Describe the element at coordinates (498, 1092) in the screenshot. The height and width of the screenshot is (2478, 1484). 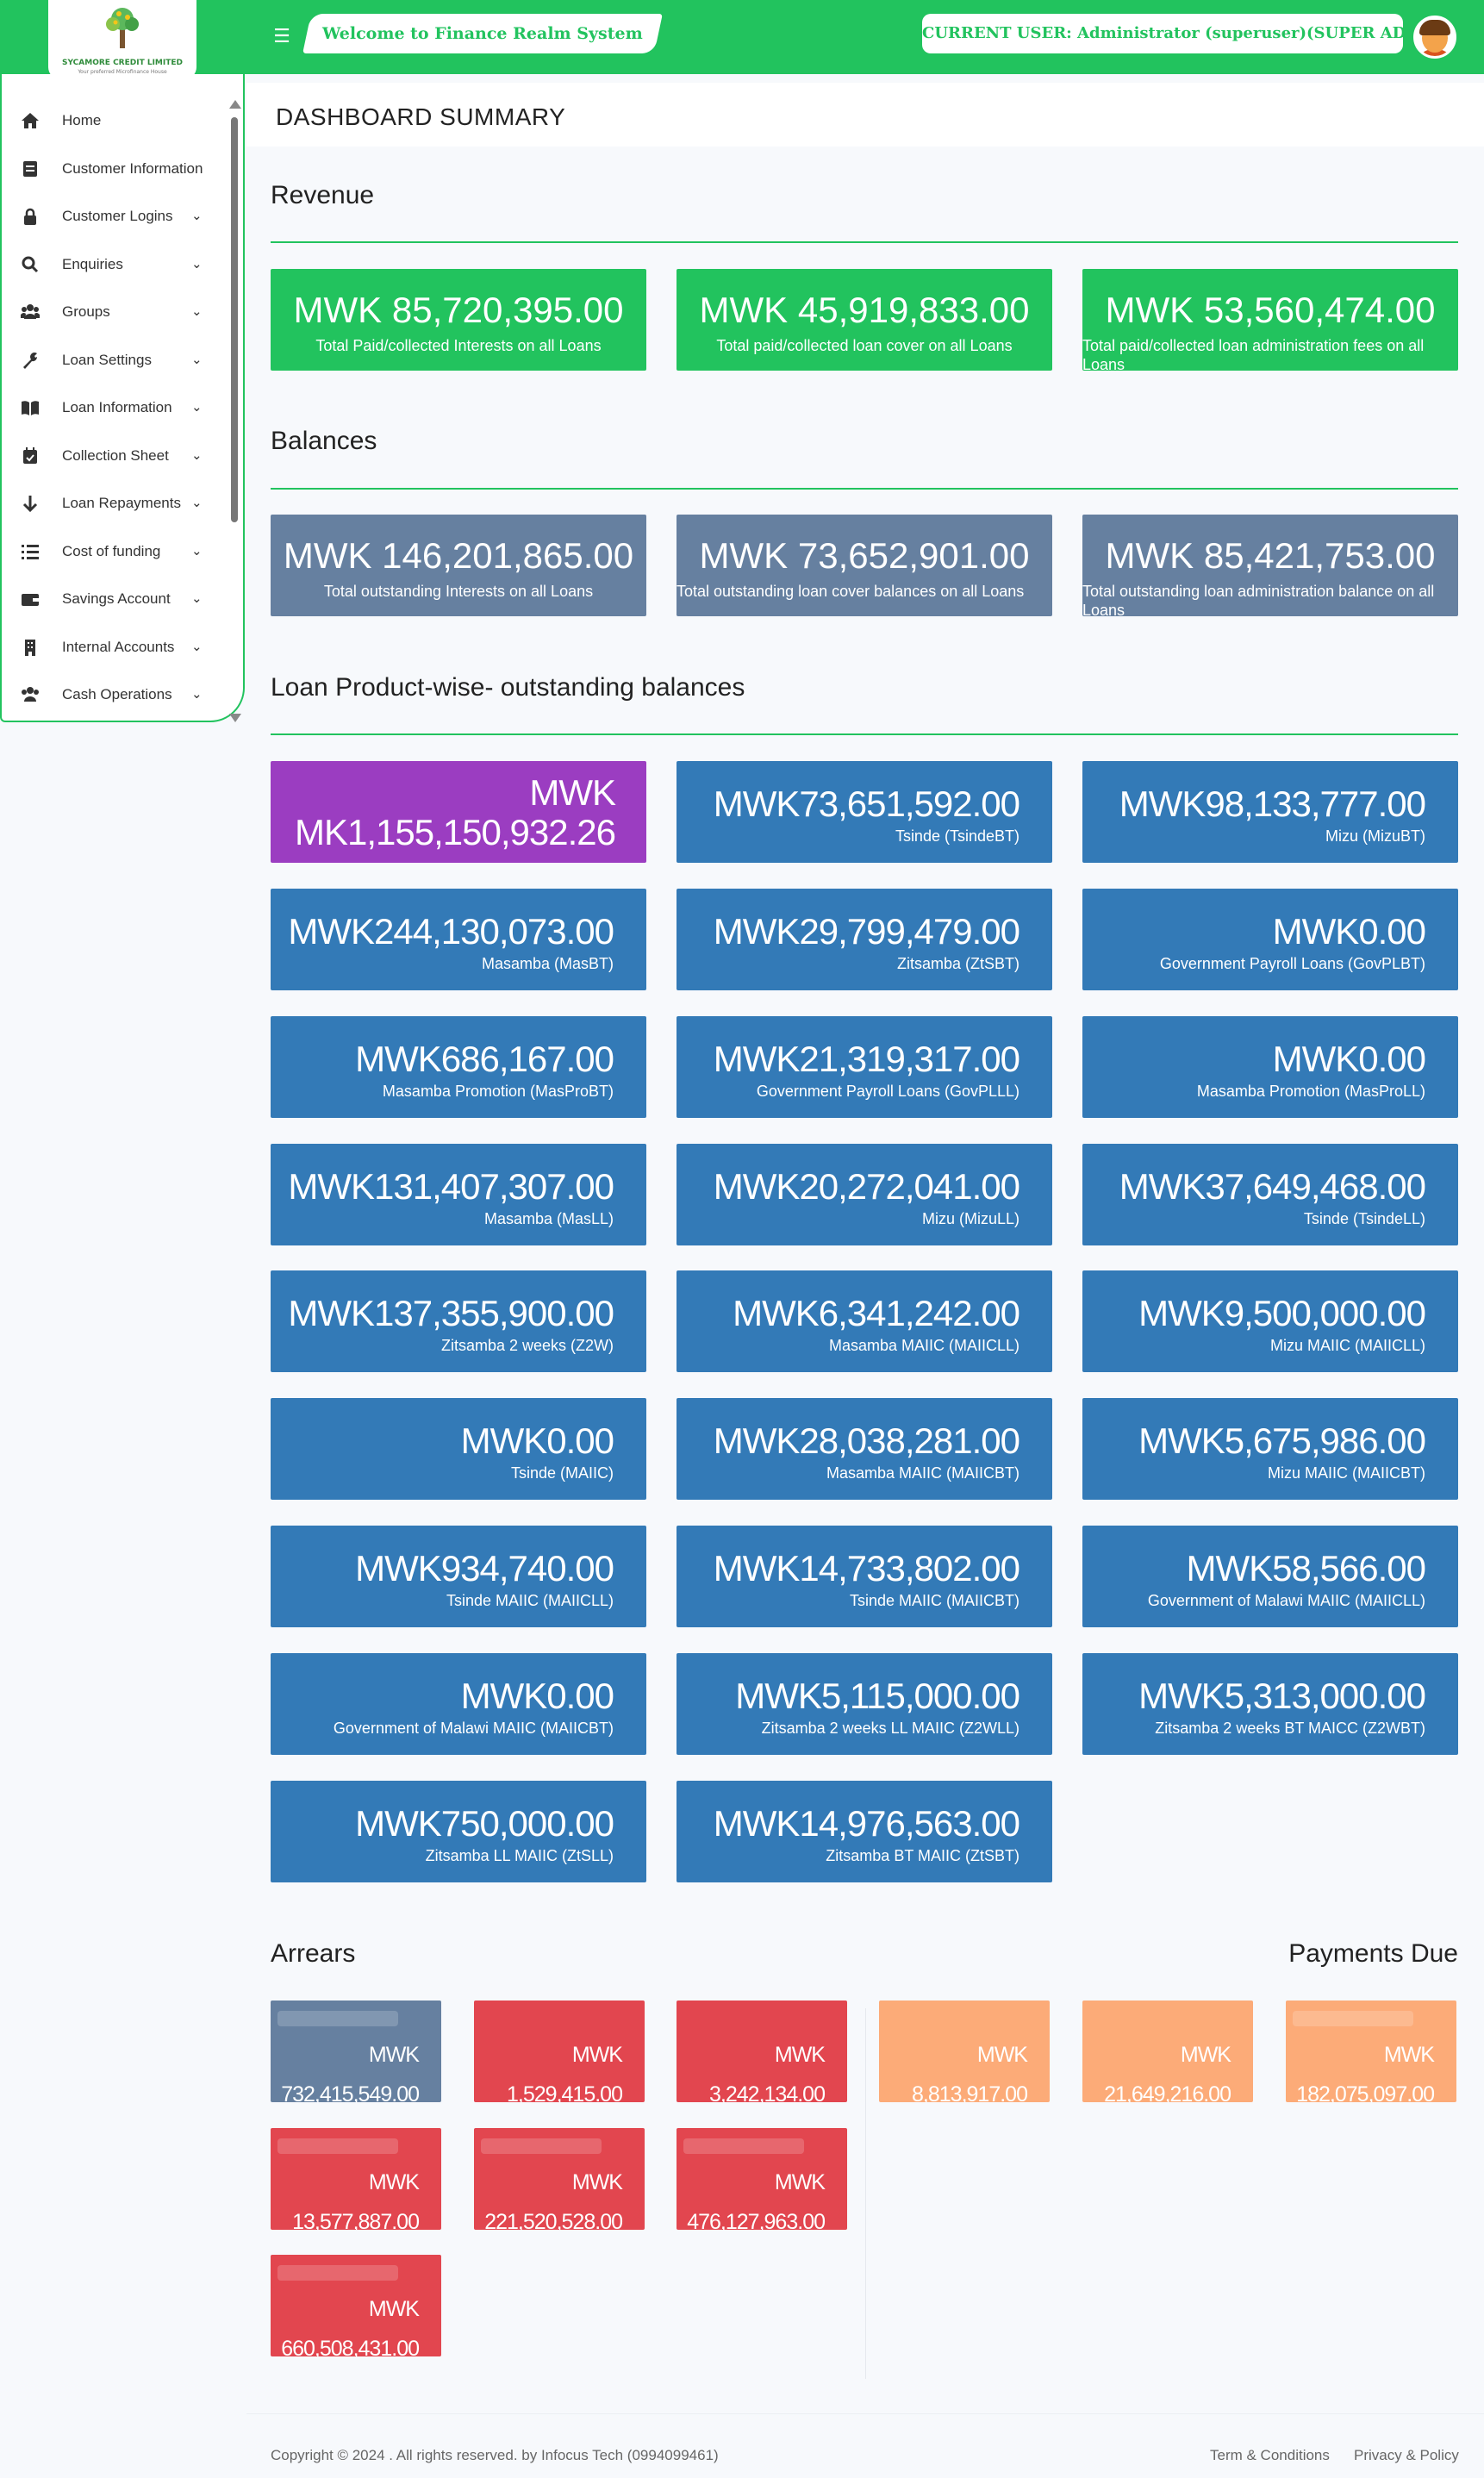
I see `card-label: Masamba Promotion (MasProBT)` at that location.